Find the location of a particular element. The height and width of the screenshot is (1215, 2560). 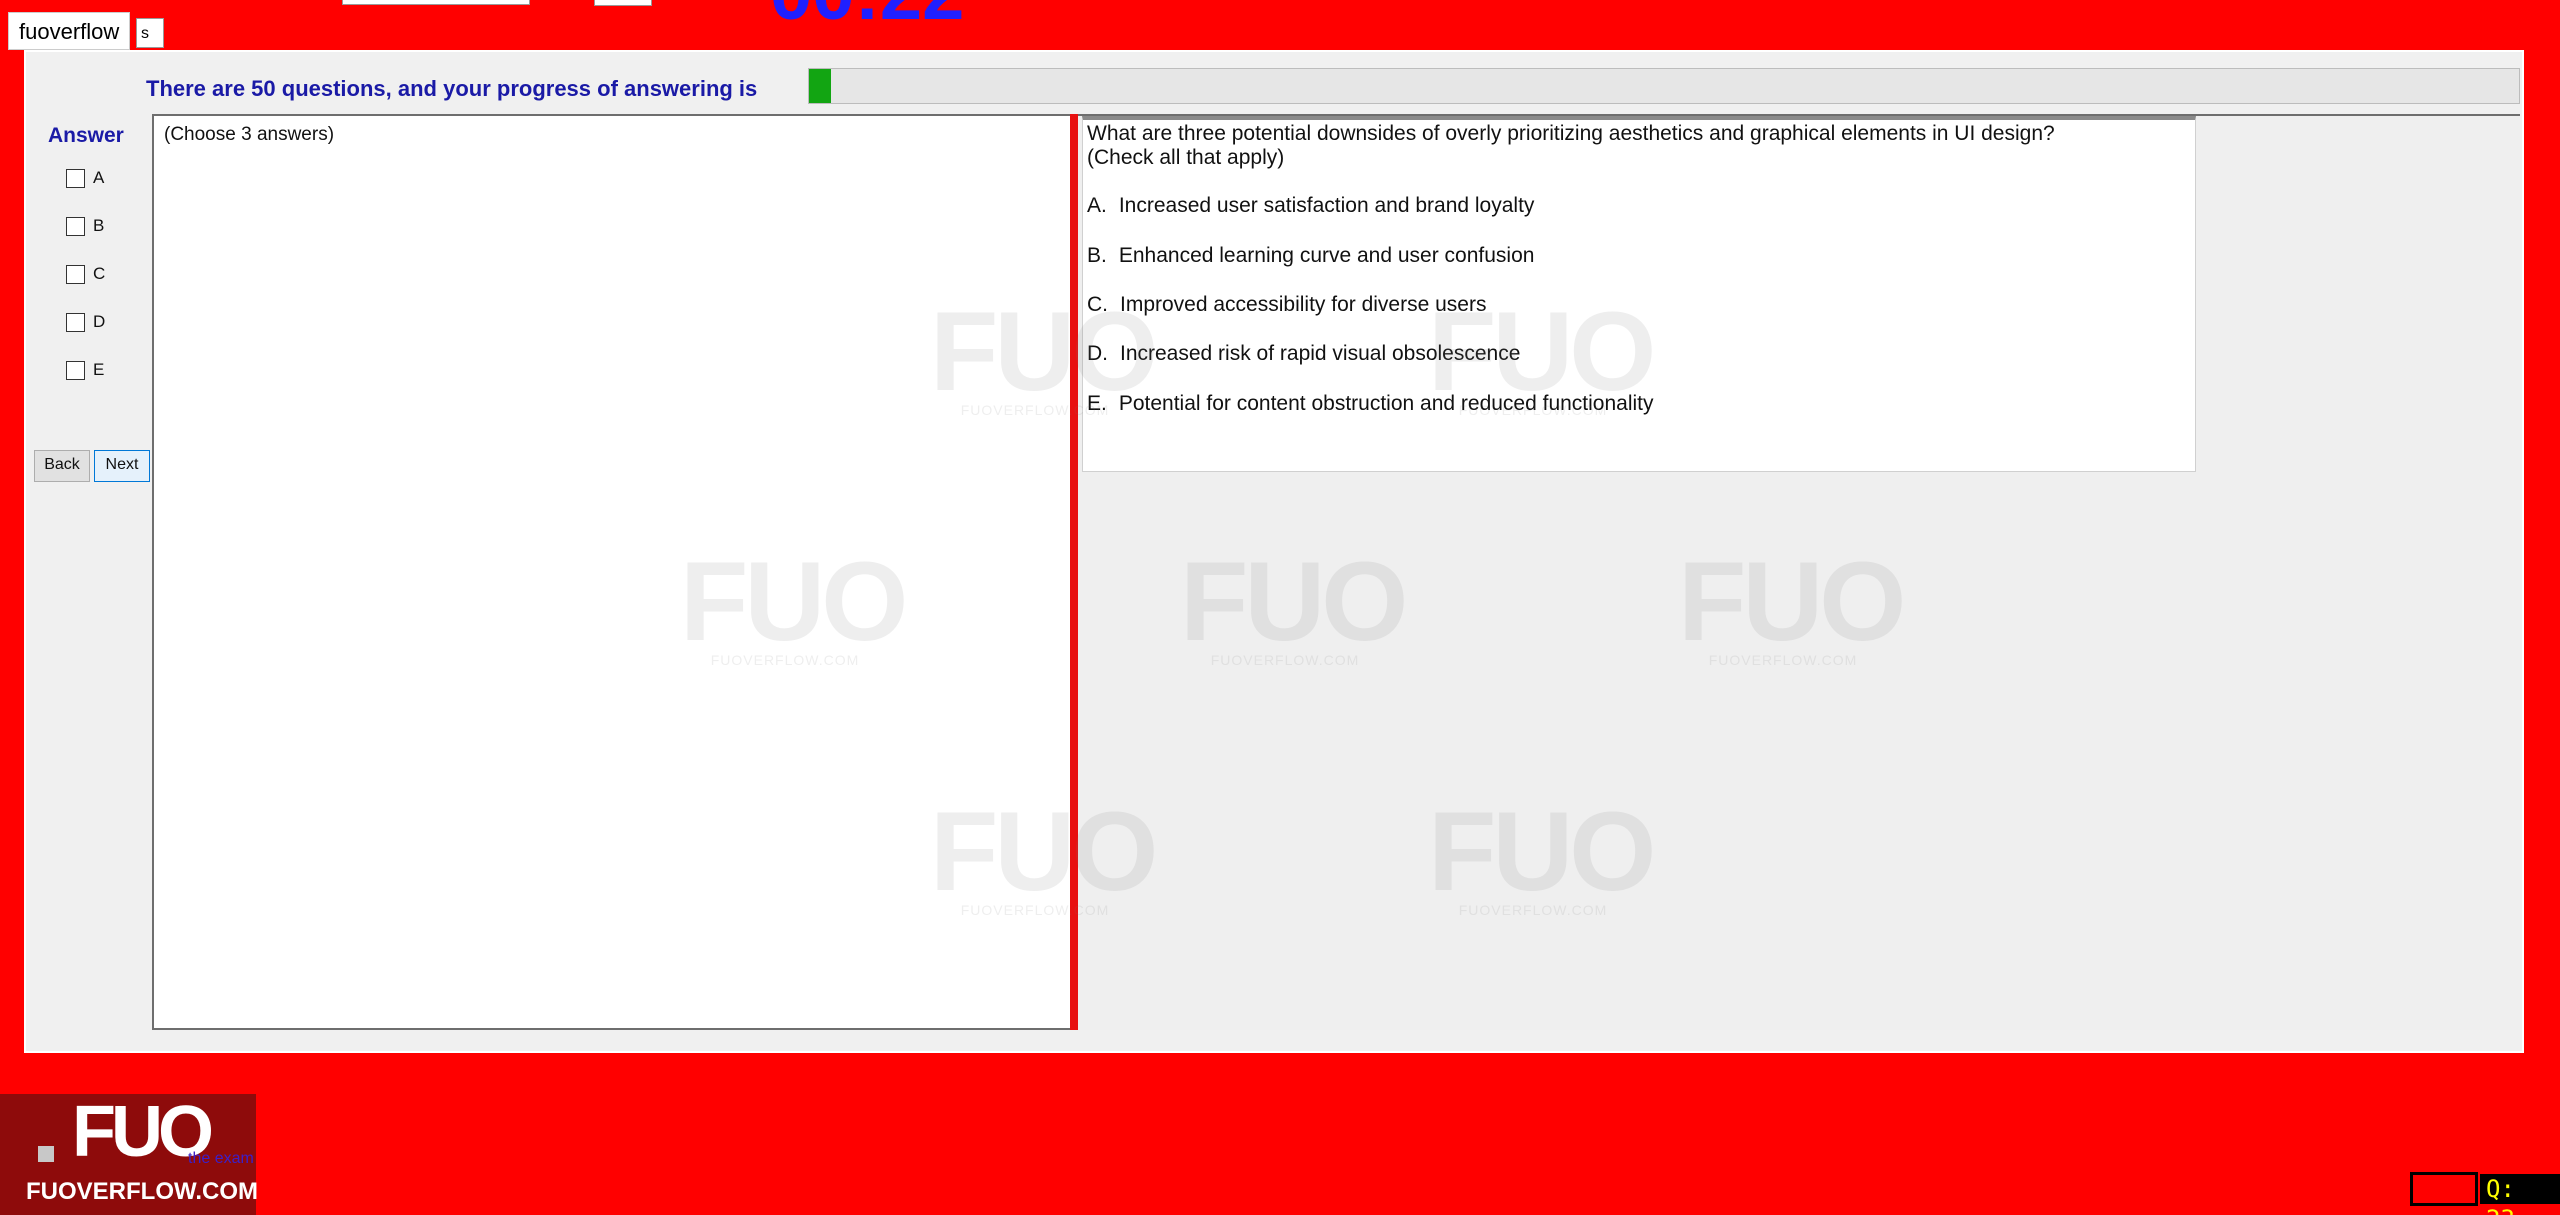

progress-fill is located at coordinates (820, 86).